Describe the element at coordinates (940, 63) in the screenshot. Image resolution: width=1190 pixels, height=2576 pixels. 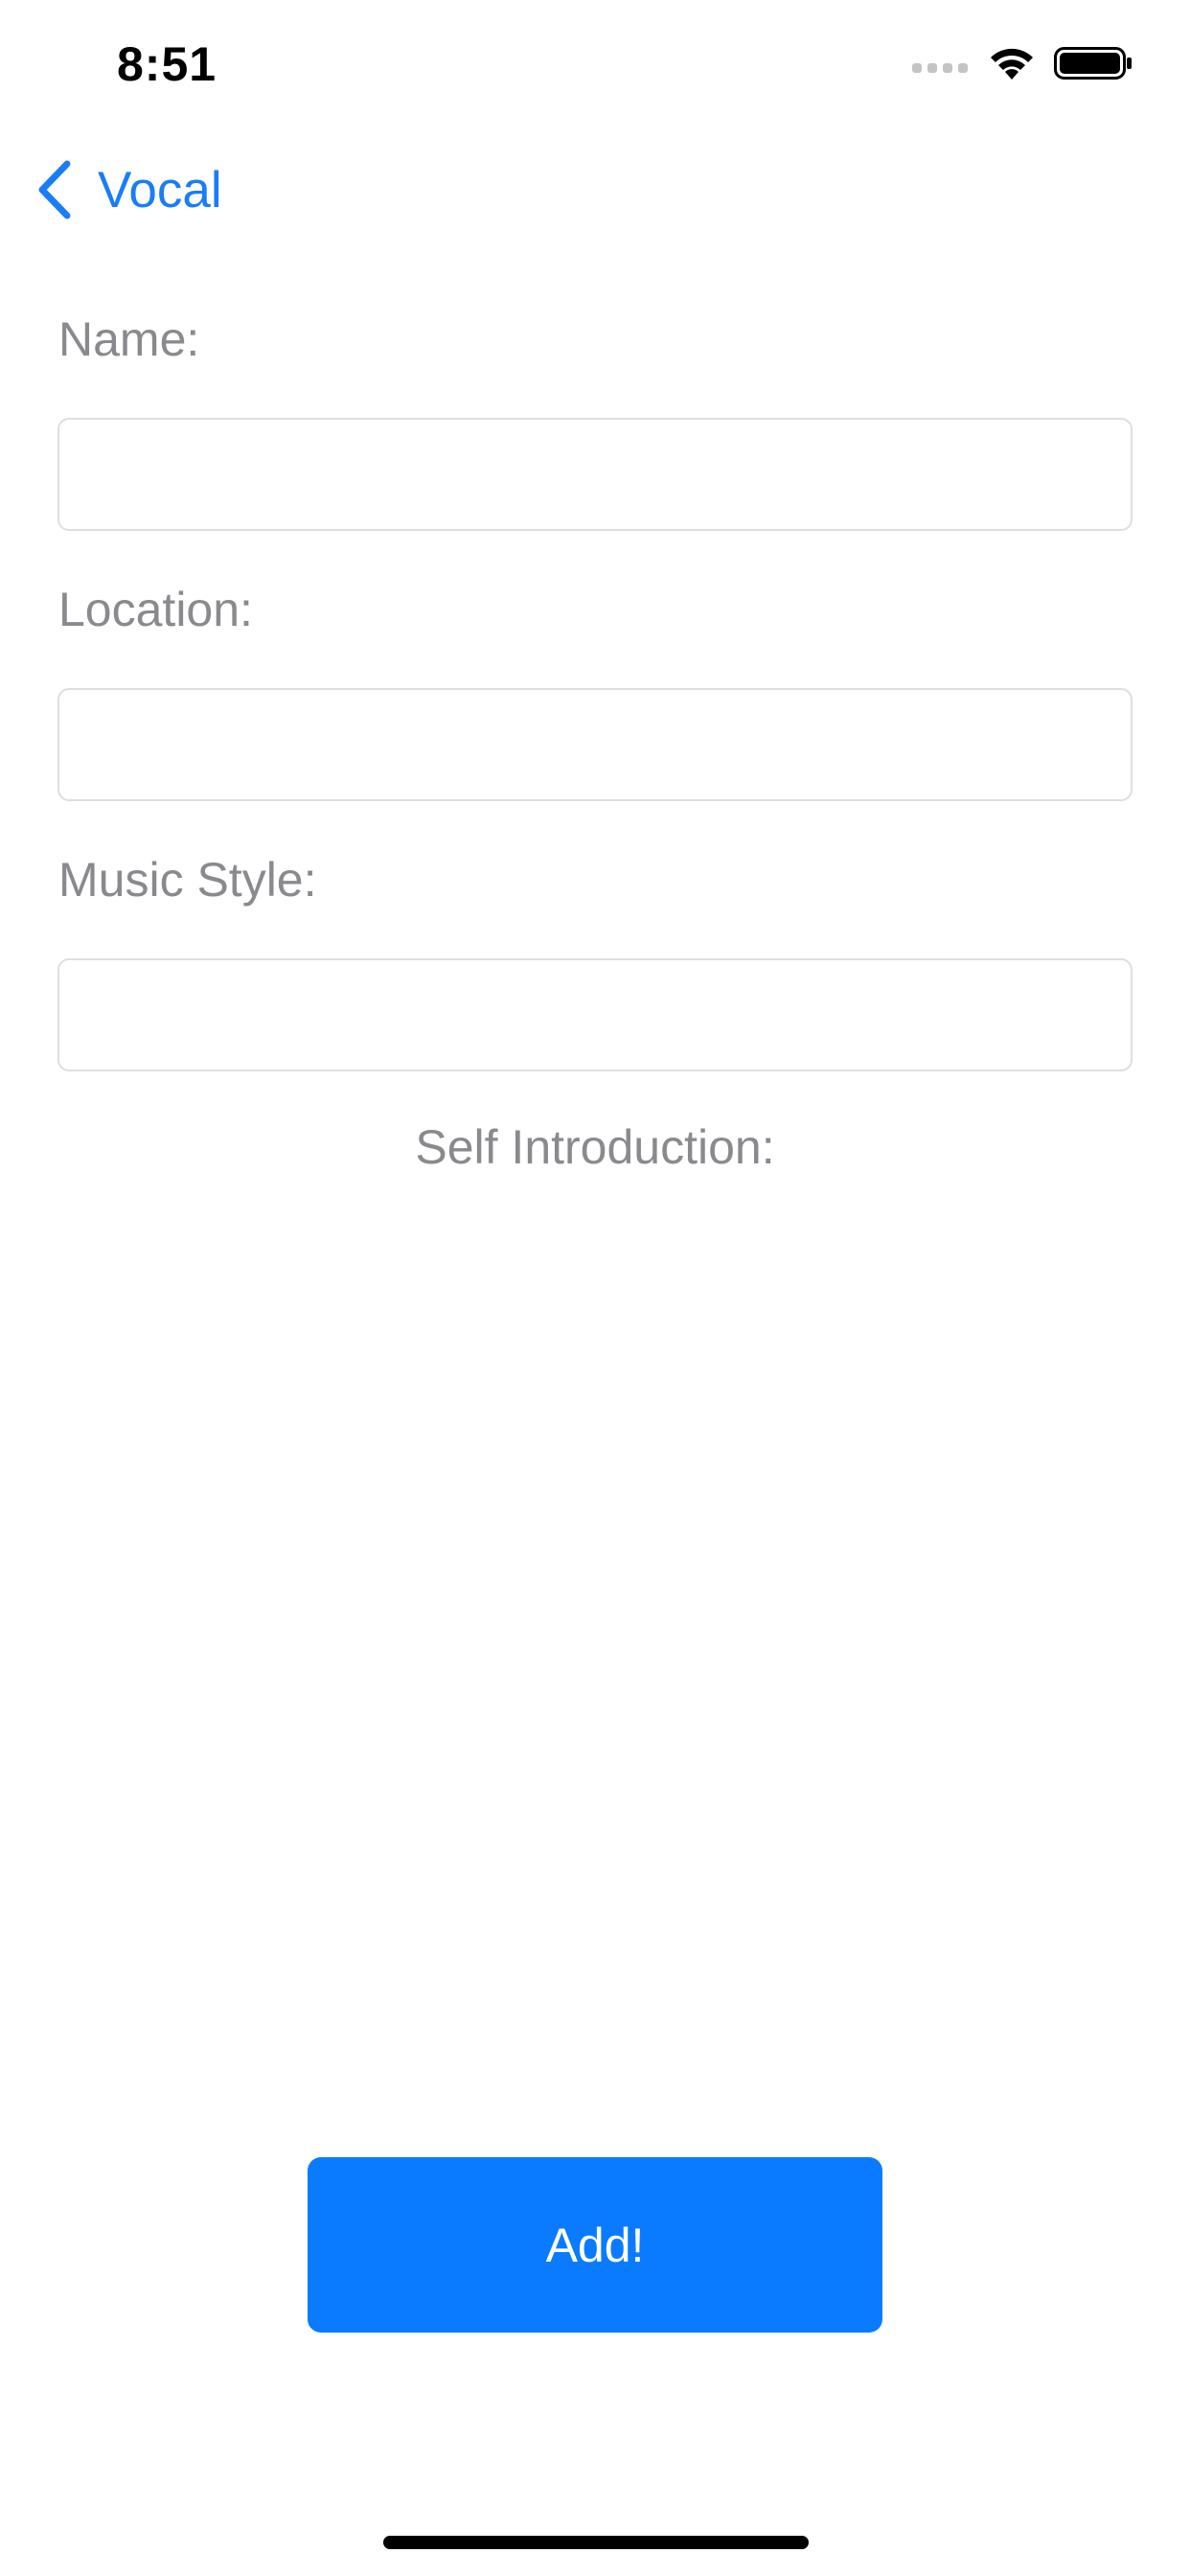
I see `cellular-signal-icon` at that location.